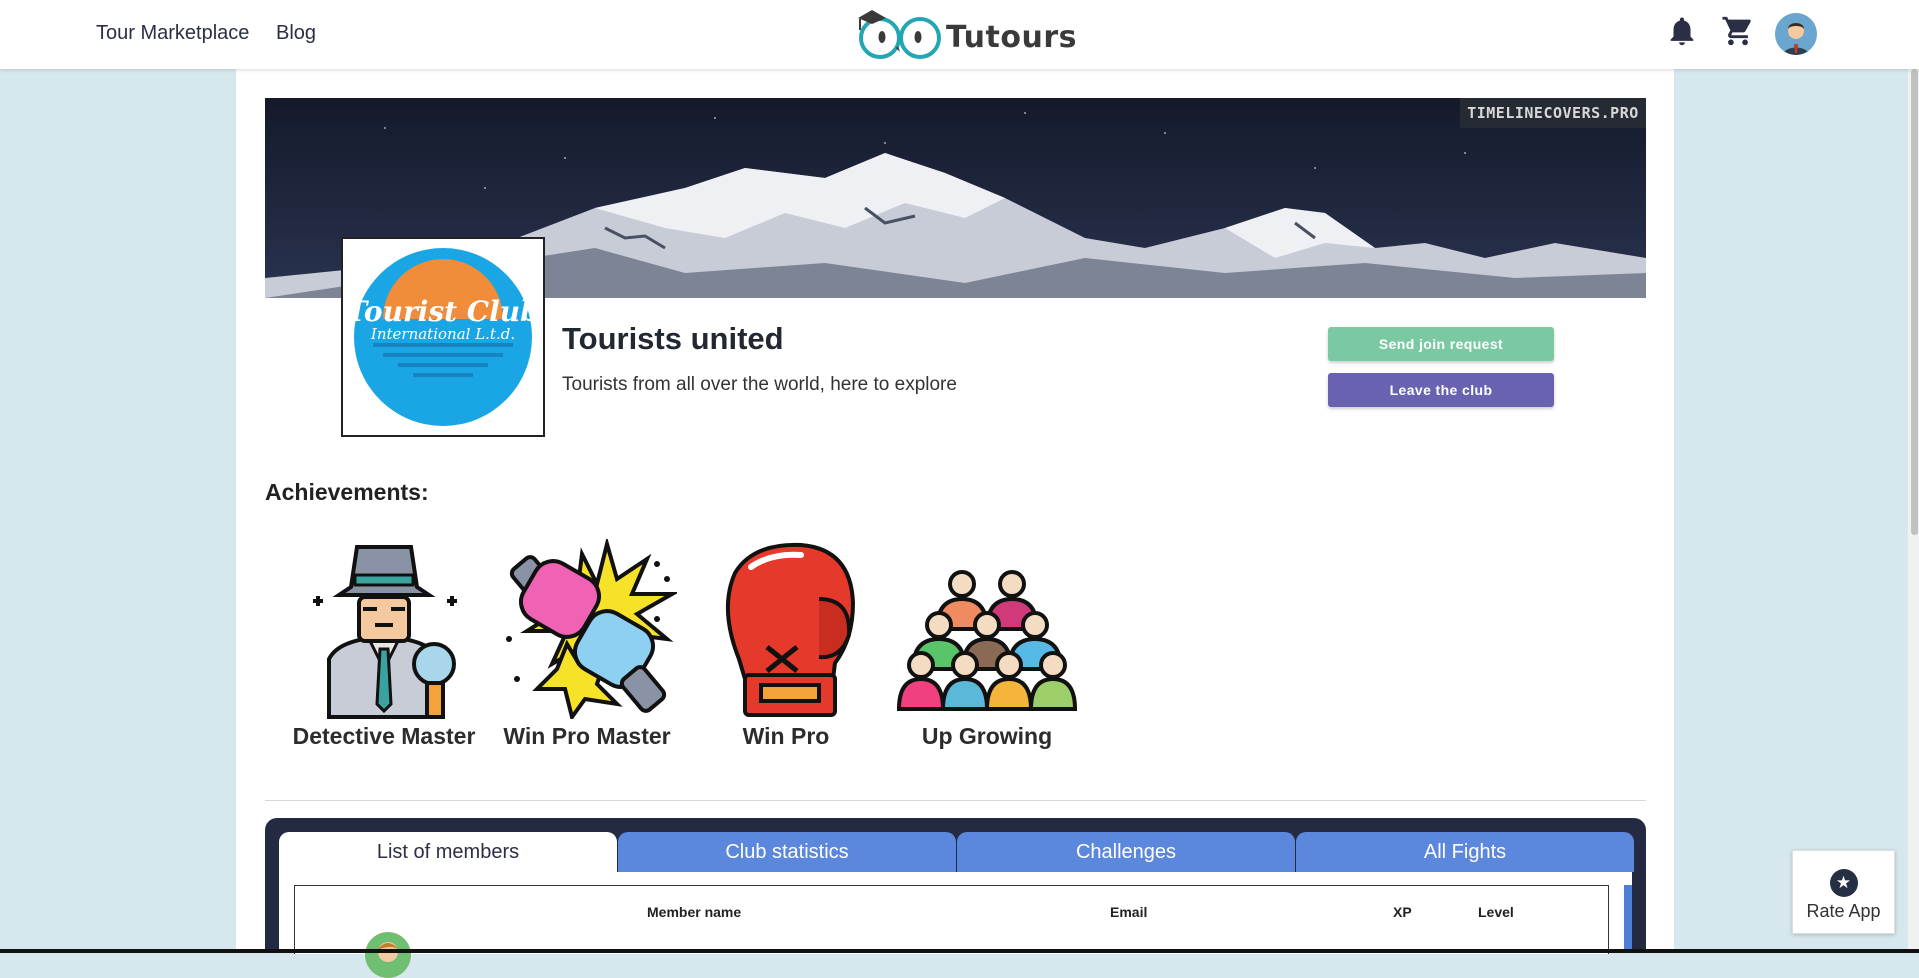 The width and height of the screenshot is (1919, 978). Describe the element at coordinates (1441, 344) in the screenshot. I see `send-join-request-button: Send join request` at that location.